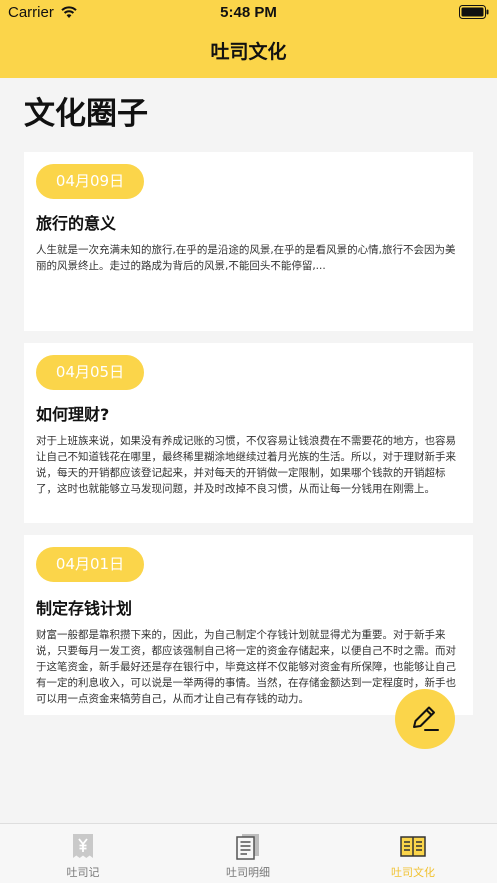 The width and height of the screenshot is (497, 883). Describe the element at coordinates (247, 847) in the screenshot. I see `document-list-icon` at that location.